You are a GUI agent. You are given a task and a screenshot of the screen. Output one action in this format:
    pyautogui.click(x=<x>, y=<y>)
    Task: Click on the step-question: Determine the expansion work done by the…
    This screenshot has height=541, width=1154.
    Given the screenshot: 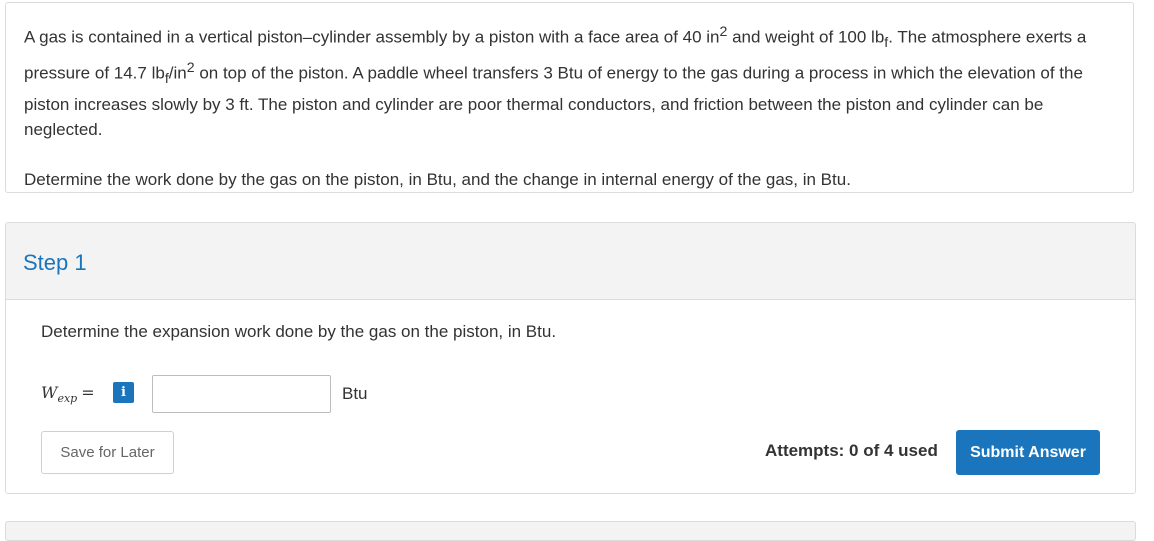 What is the action you would take?
    pyautogui.click(x=299, y=331)
    